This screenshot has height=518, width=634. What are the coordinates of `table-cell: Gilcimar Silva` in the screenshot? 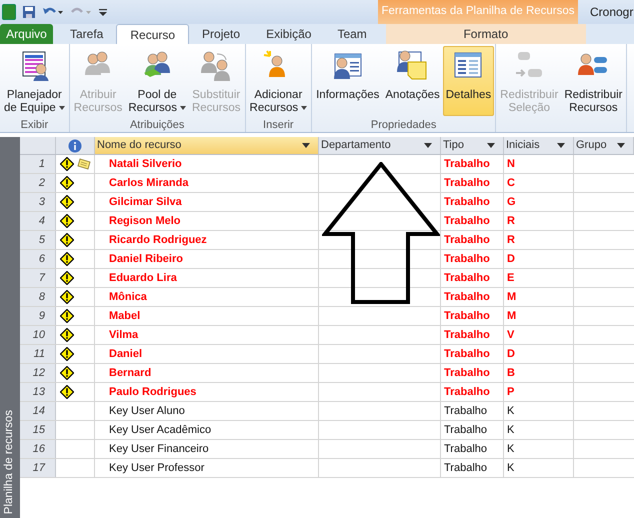 It's located at (207, 202).